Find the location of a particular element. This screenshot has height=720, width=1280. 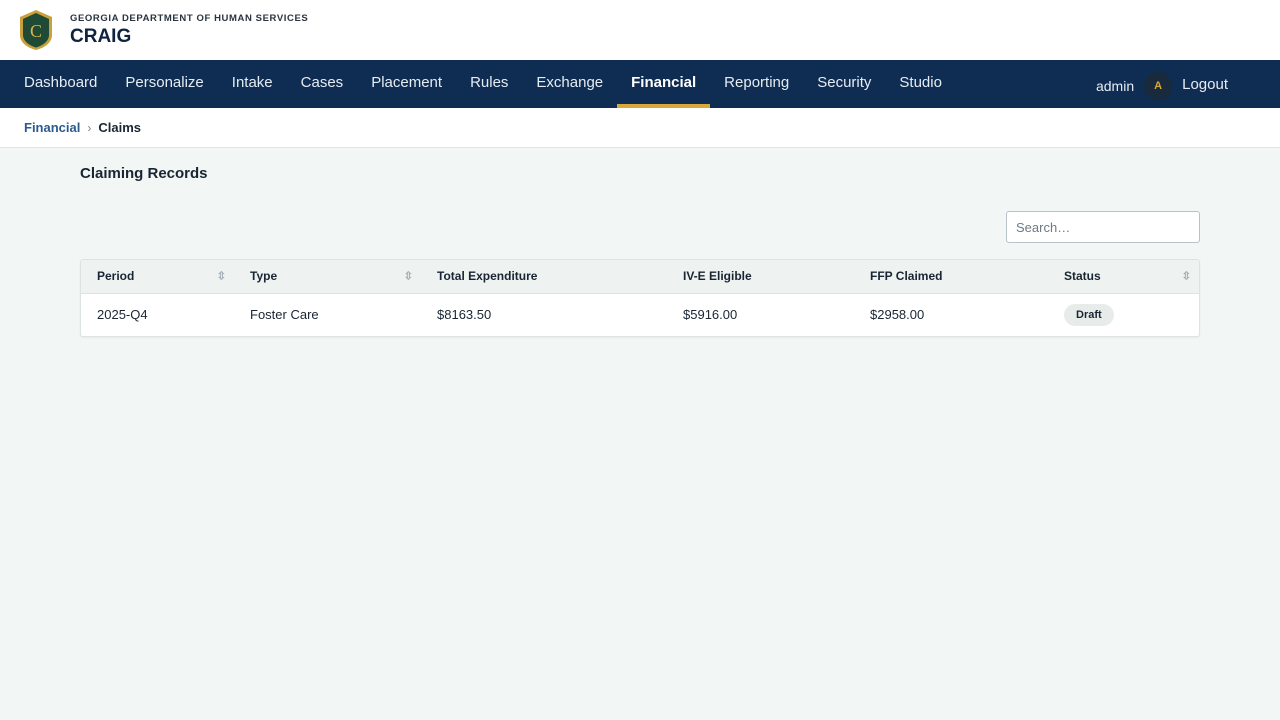

nav-item-financial: Financial is located at coordinates (664, 84).